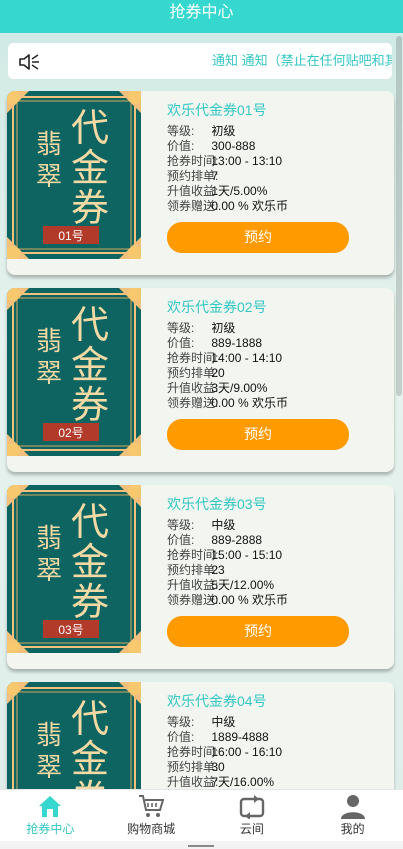 The width and height of the screenshot is (403, 849). I want to click on home-indicator-bar, so click(201, 845).